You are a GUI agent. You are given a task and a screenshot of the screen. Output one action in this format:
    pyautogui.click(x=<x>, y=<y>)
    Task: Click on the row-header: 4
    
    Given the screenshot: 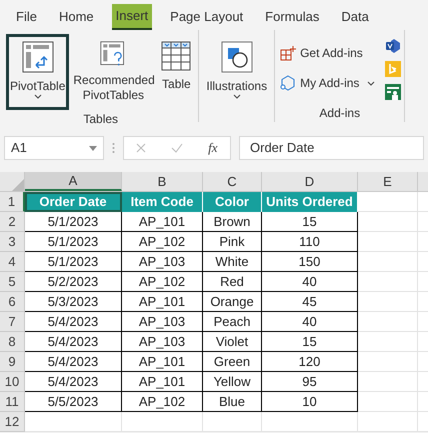 What is the action you would take?
    pyautogui.click(x=12, y=262)
    